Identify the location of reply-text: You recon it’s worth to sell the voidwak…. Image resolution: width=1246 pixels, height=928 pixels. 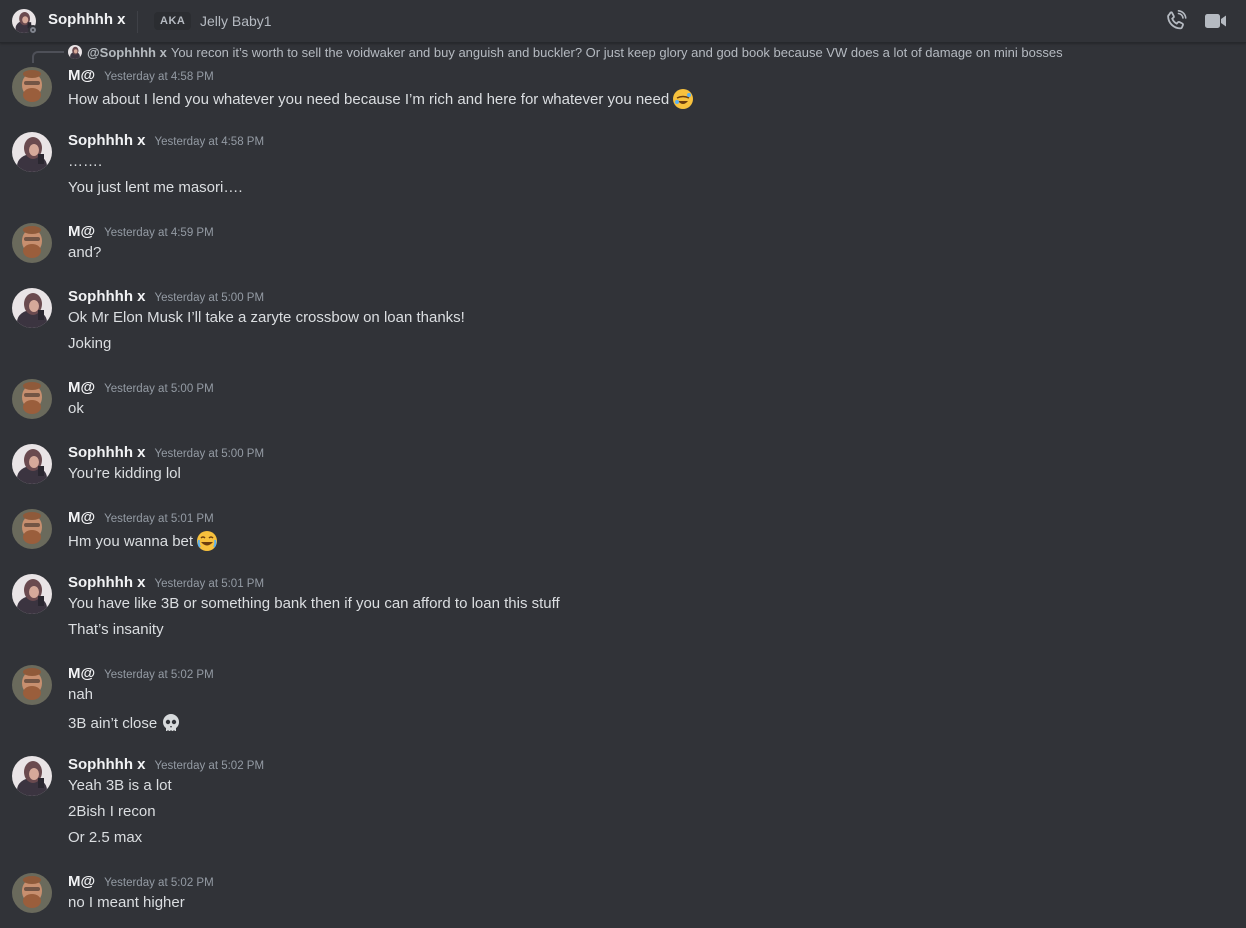
(616, 52).